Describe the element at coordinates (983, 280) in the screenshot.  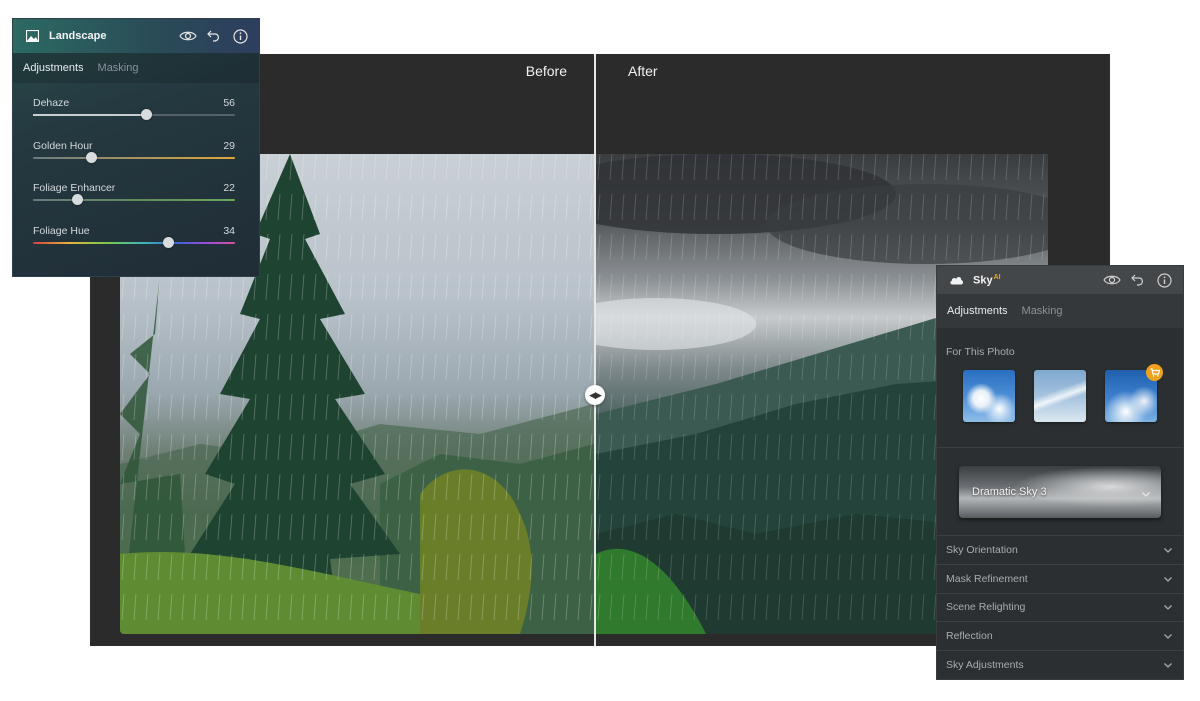
I see `sky-title-text: Sky` at that location.